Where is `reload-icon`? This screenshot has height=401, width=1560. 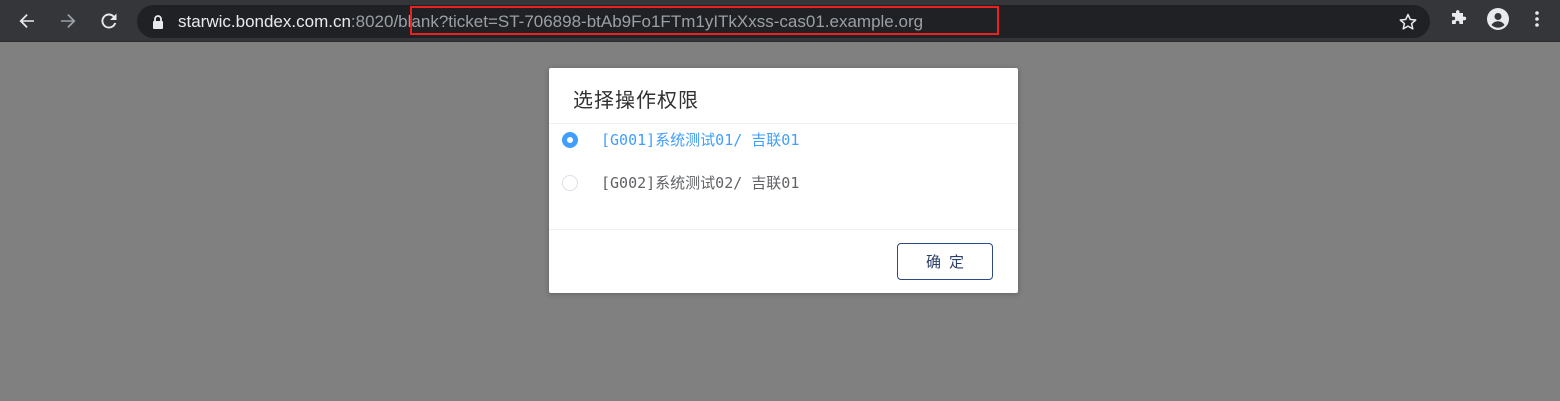 reload-icon is located at coordinates (109, 21).